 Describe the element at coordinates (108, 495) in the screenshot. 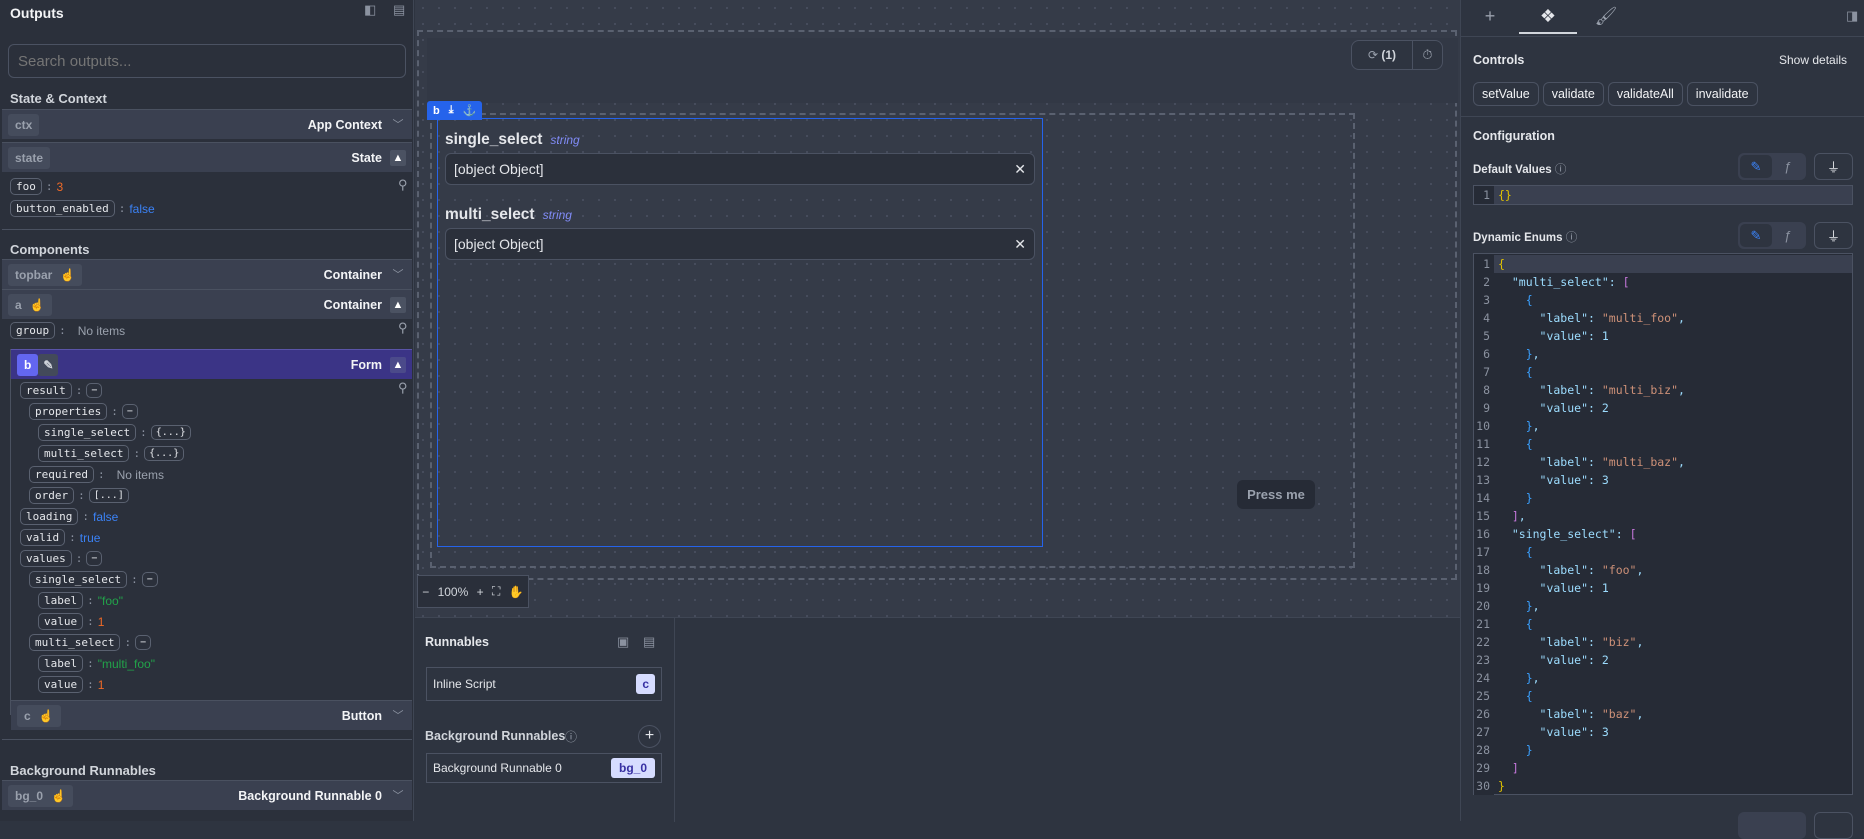

I see `value: [...]` at that location.